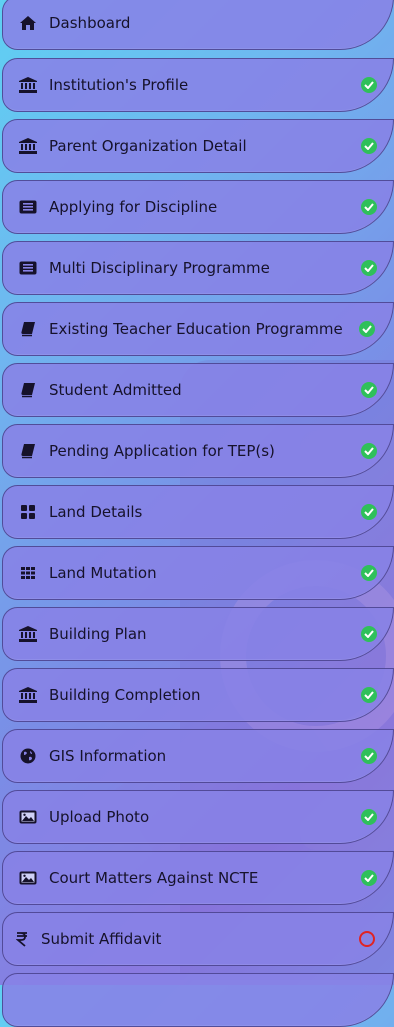 The image size is (394, 1027). Describe the element at coordinates (198, 817) in the screenshot. I see `sidebar-item-upload-photo: Upload Photo` at that location.